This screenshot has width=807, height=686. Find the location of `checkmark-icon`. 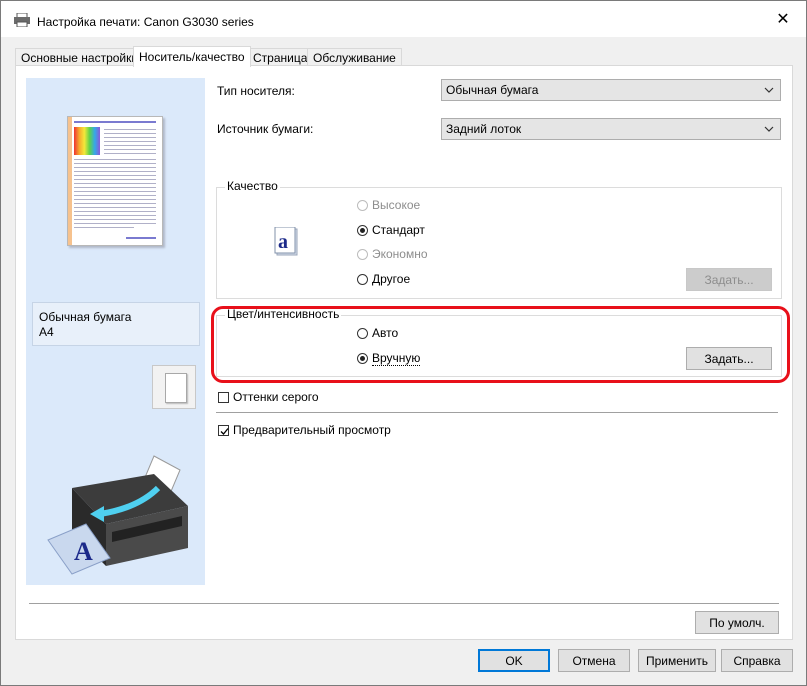

checkmark-icon is located at coordinates (224, 431).